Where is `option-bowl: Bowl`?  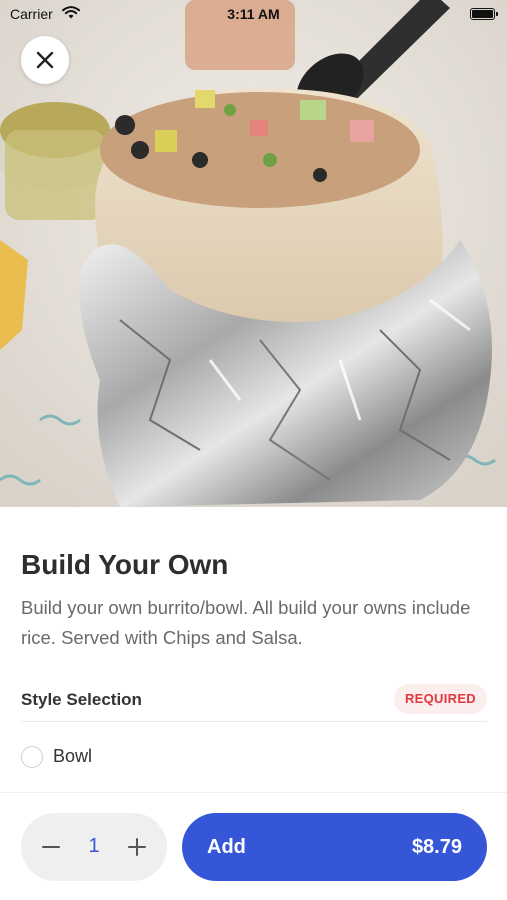
option-bowl: Bowl is located at coordinates (254, 757).